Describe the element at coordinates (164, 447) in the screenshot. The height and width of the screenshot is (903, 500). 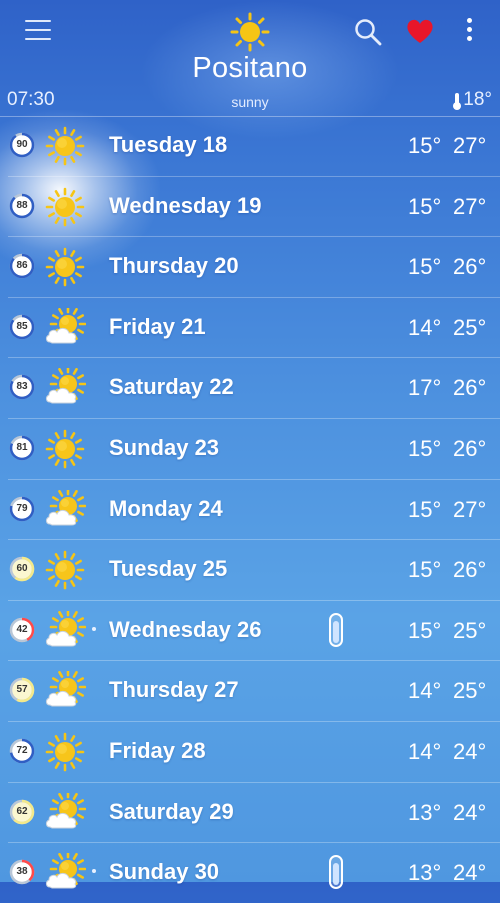
I see `day-label: Sunday 23` at that location.